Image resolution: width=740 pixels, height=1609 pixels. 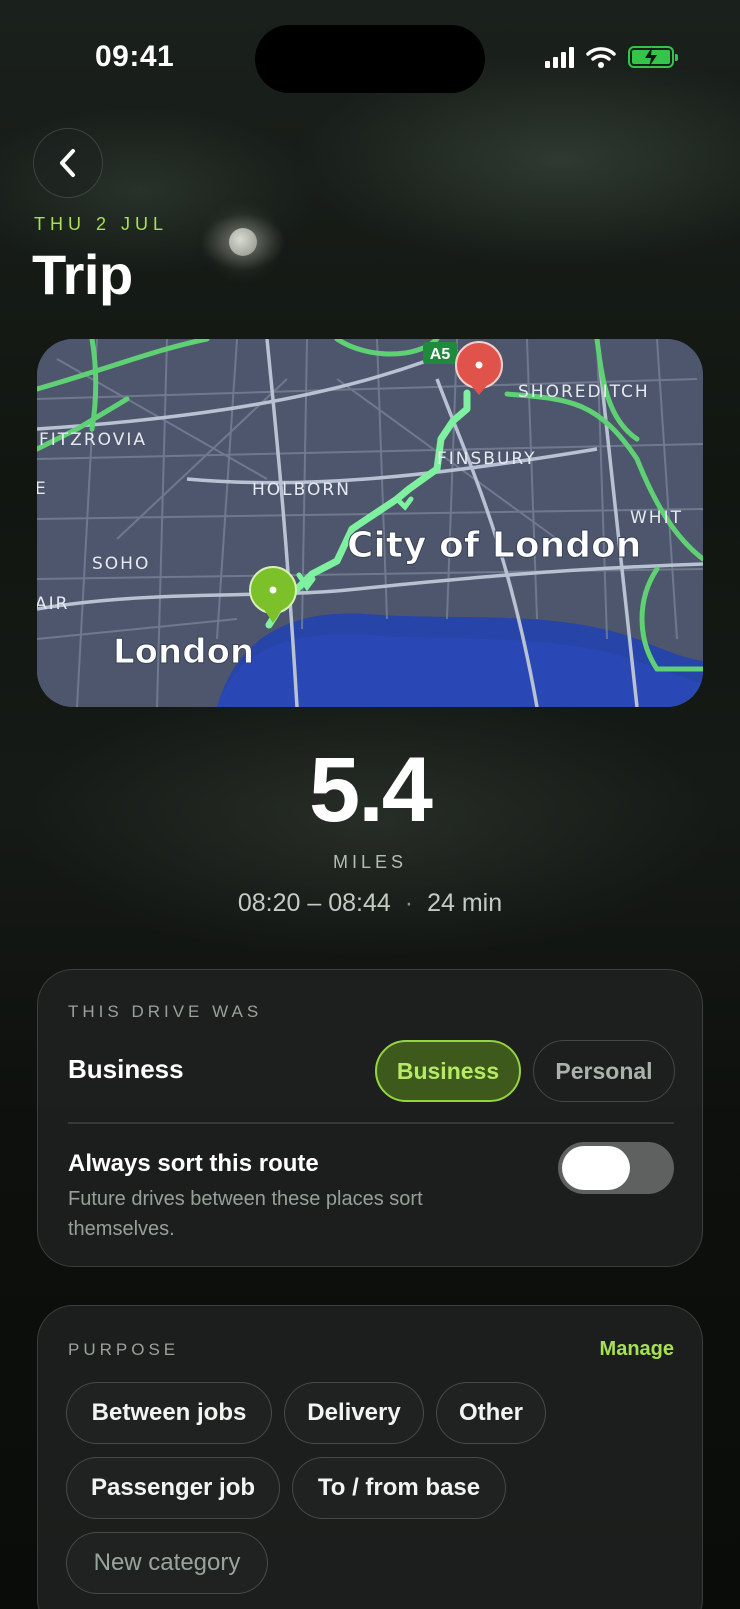 What do you see at coordinates (121, 564) in the screenshot?
I see `map-label-soho: SOHO` at bounding box center [121, 564].